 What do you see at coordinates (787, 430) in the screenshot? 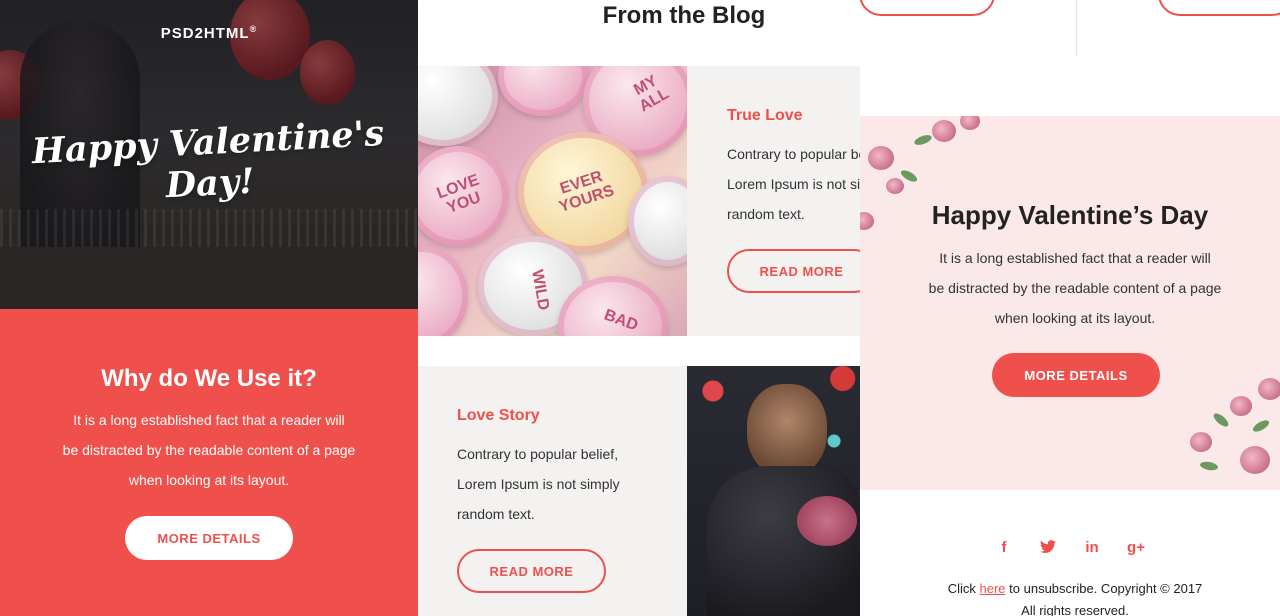
I see `man-head-shape` at bounding box center [787, 430].